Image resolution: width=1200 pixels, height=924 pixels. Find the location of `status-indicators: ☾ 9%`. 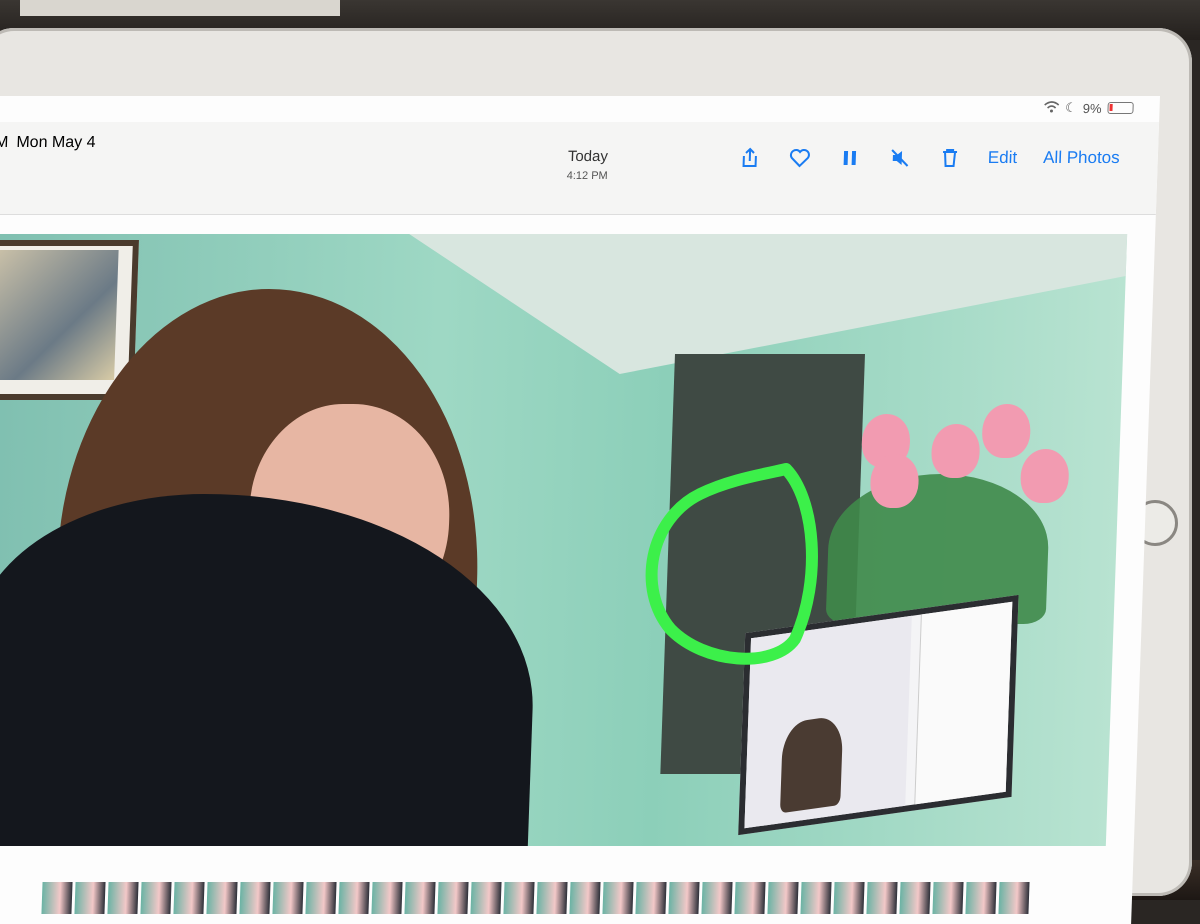

status-indicators: ☾ 9% is located at coordinates (1088, 108).